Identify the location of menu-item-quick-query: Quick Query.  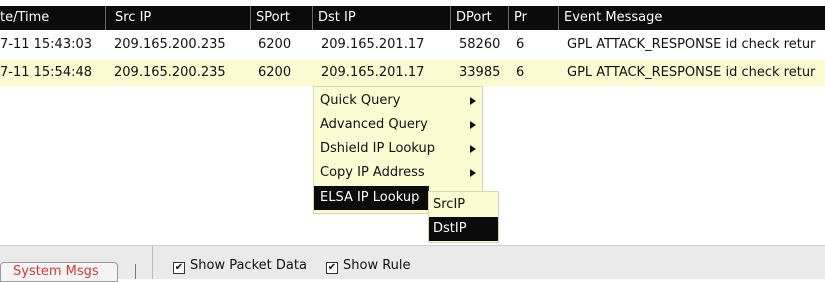
(398, 101).